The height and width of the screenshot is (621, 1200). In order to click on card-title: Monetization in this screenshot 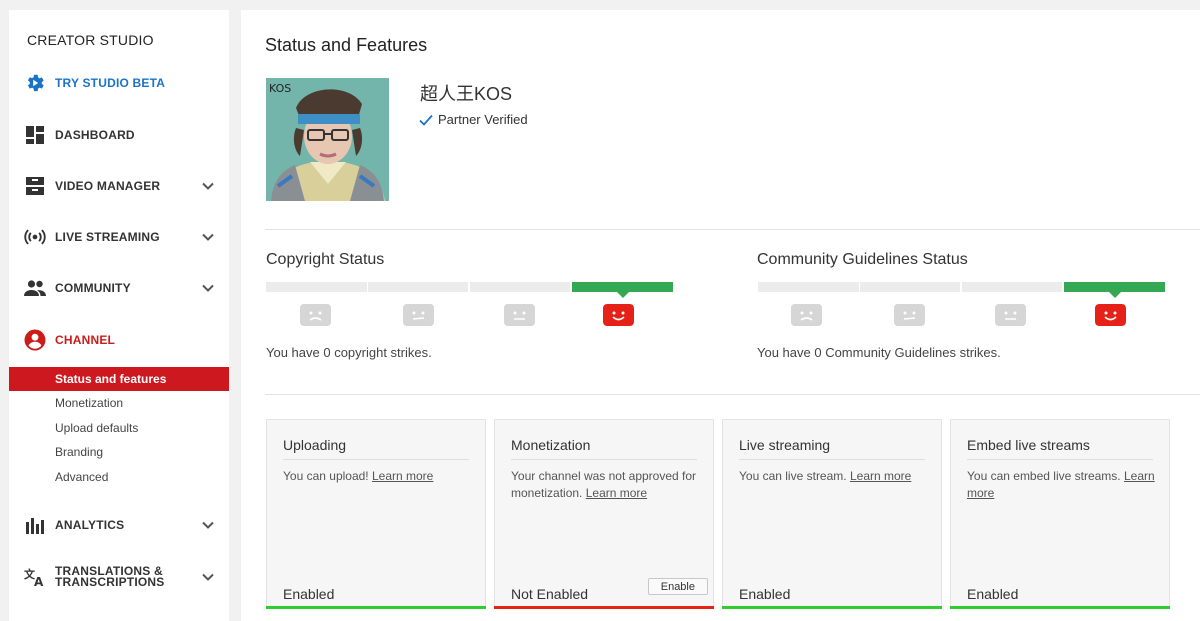, I will do `click(604, 448)`.